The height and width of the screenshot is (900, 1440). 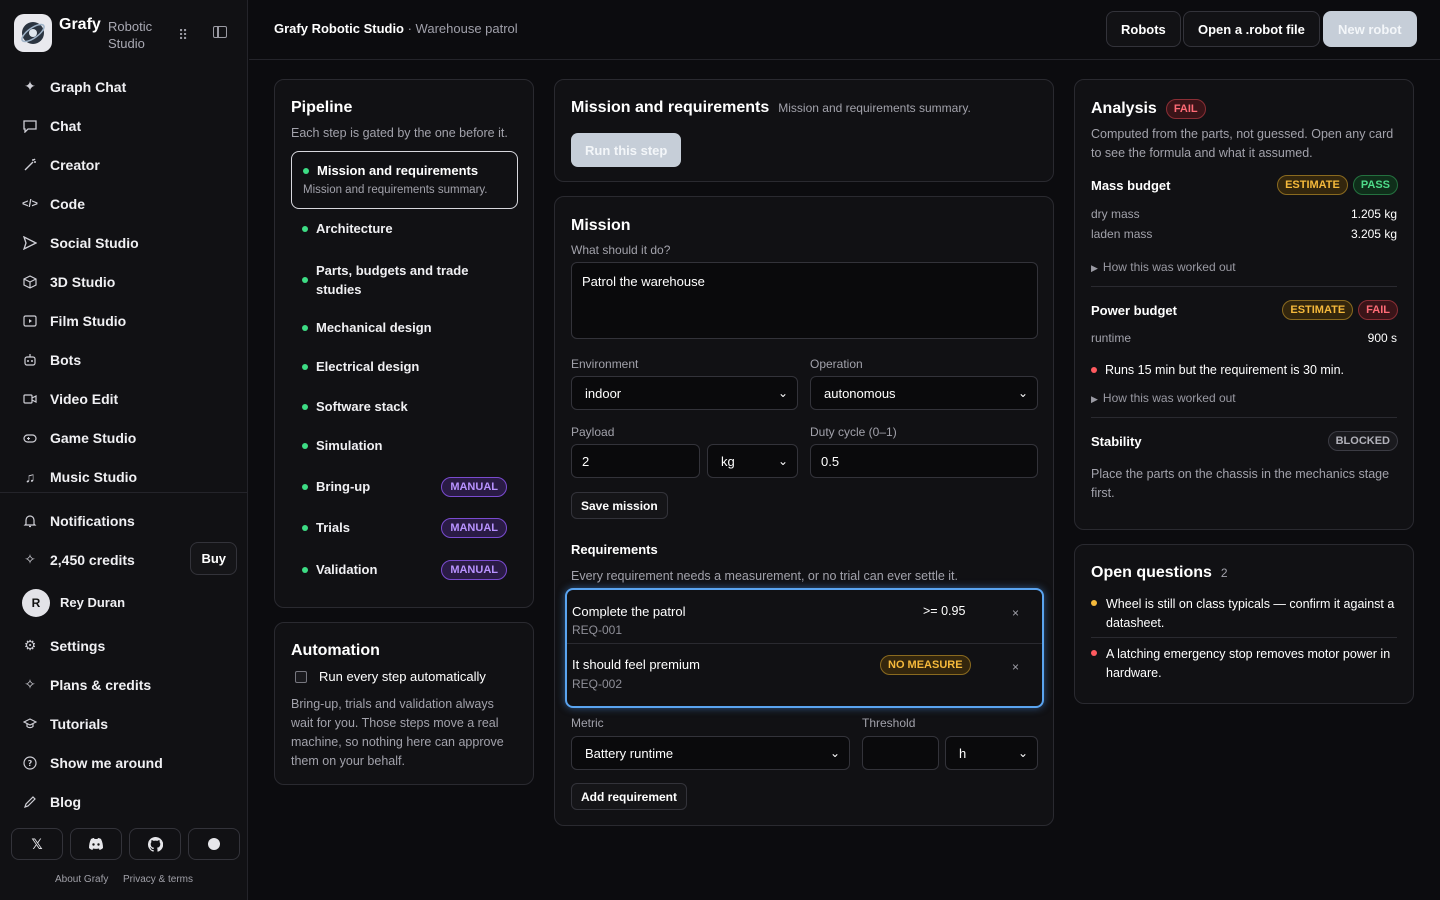 I want to click on power-how-toggle: ▶ How this was worked out, so click(x=1163, y=398).